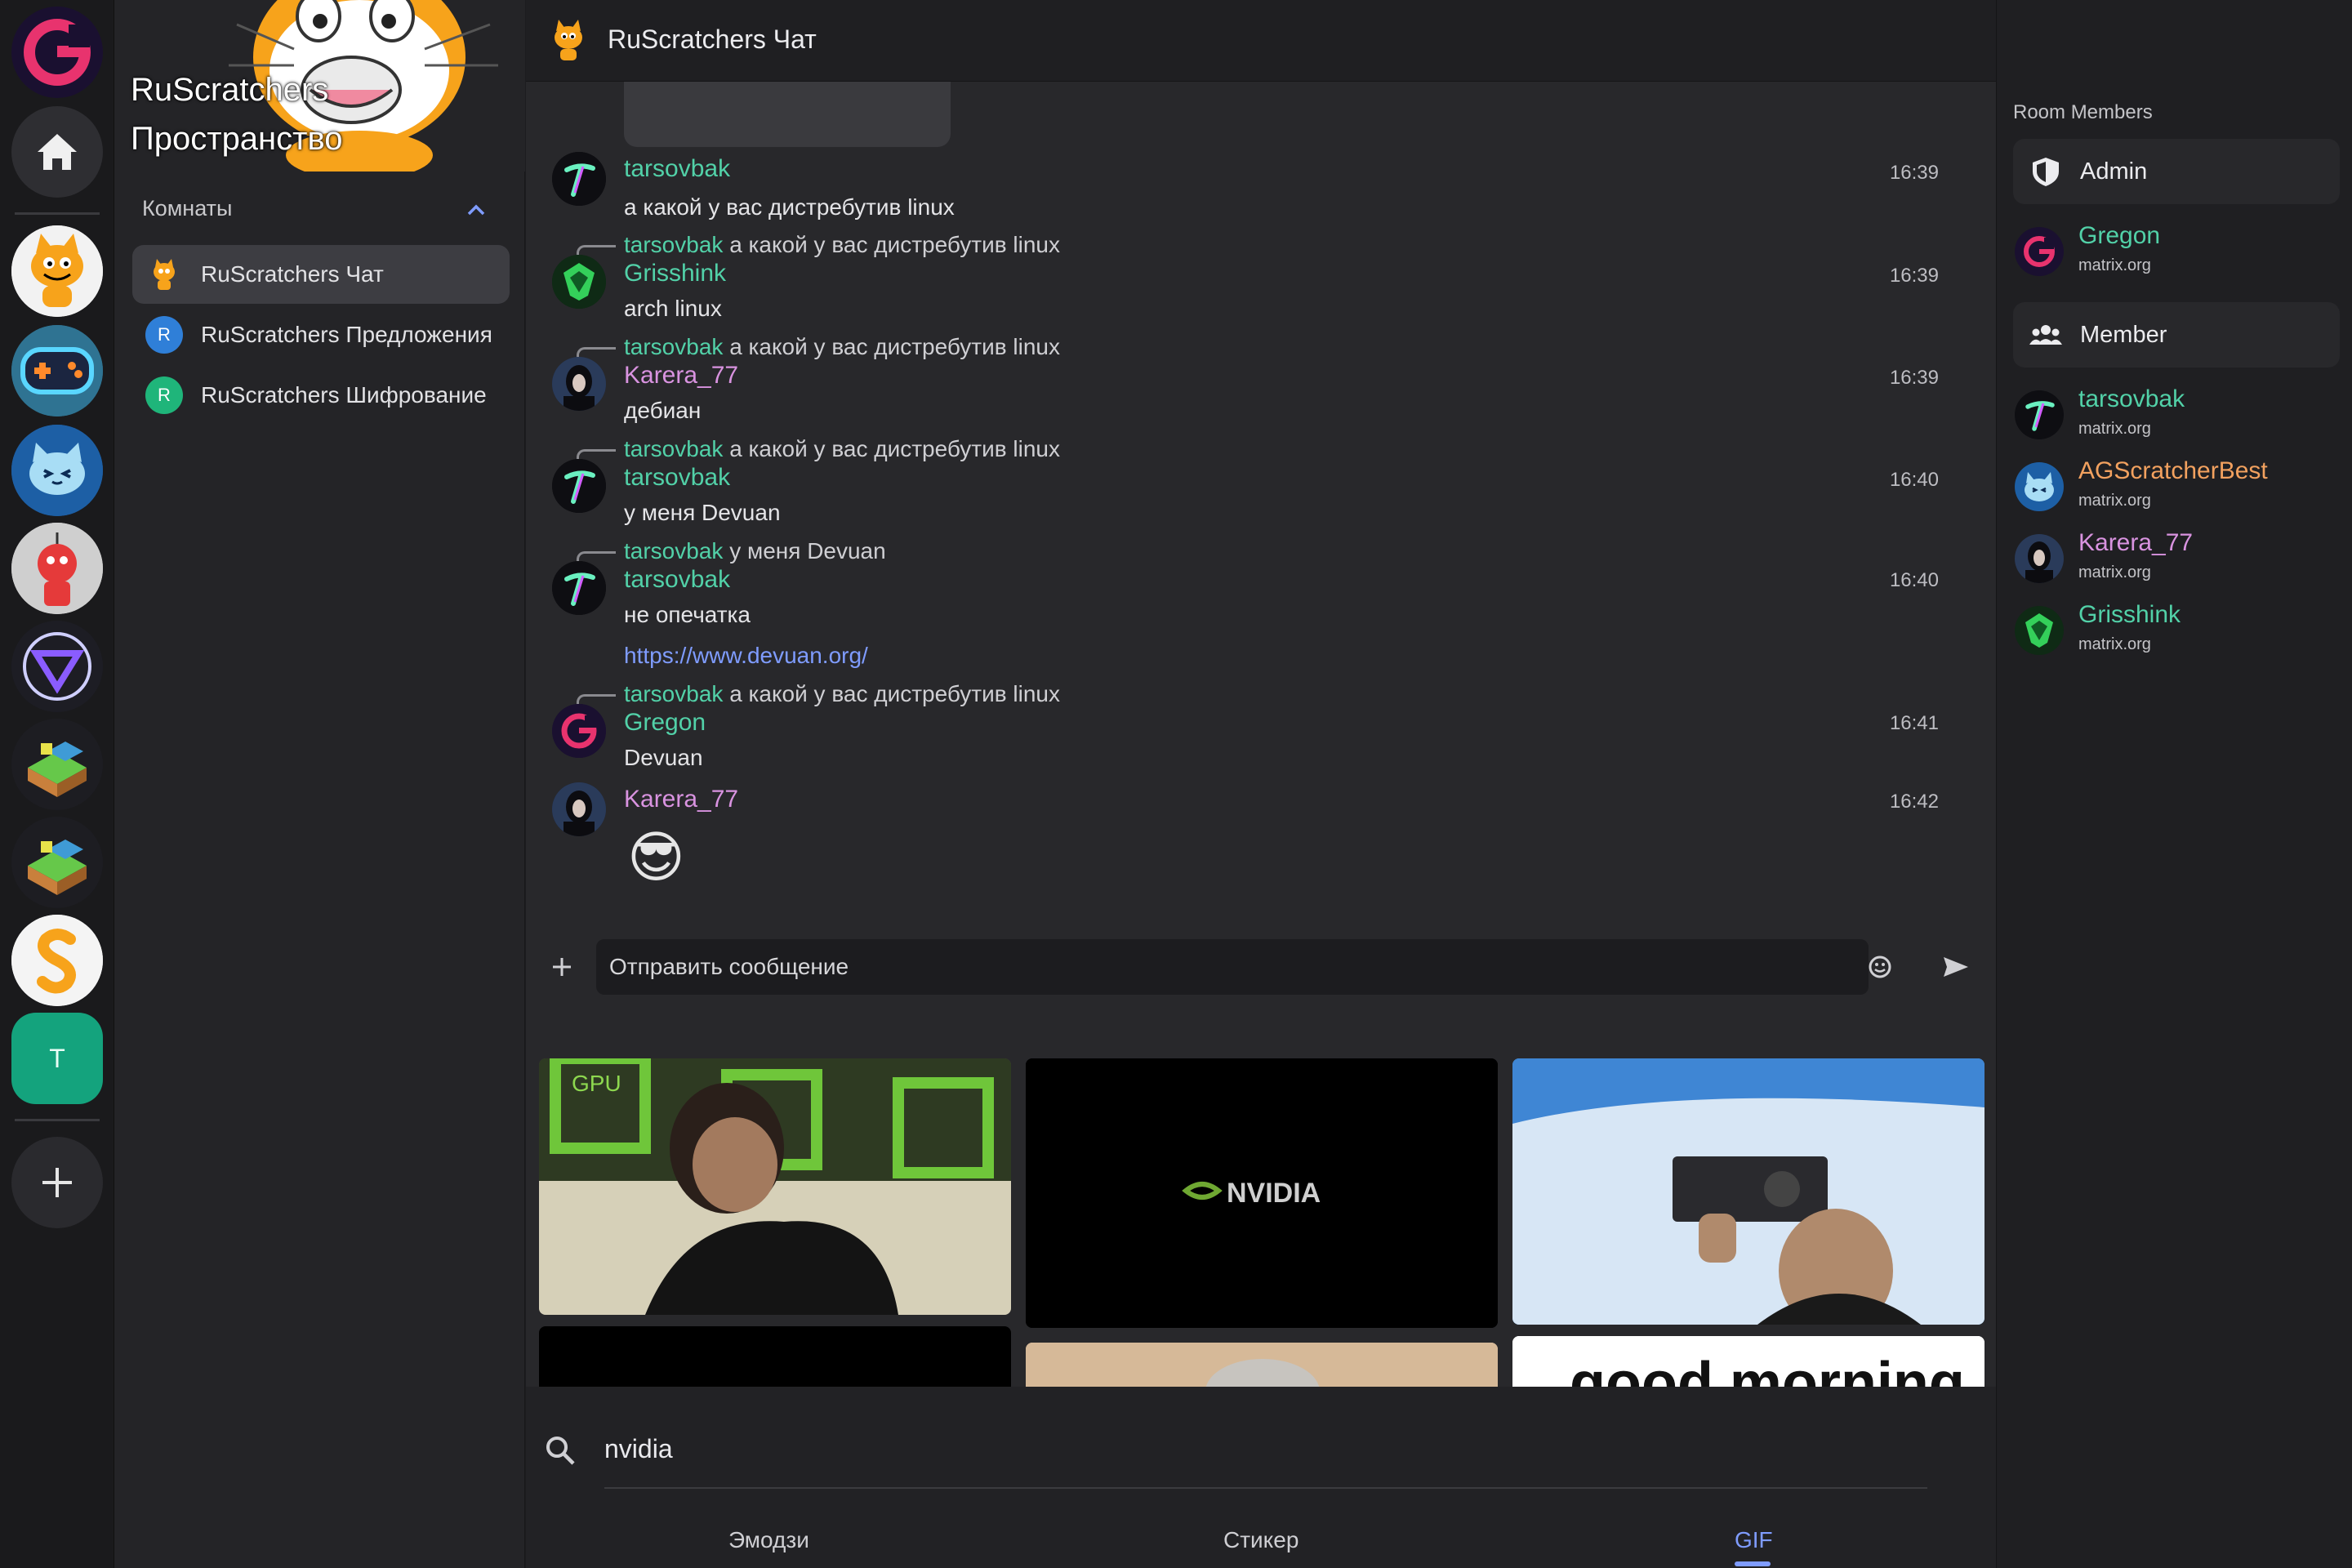 The height and width of the screenshot is (1568, 2352). What do you see at coordinates (746, 656) in the screenshot?
I see `message-link: https://www.devuan.org/` at bounding box center [746, 656].